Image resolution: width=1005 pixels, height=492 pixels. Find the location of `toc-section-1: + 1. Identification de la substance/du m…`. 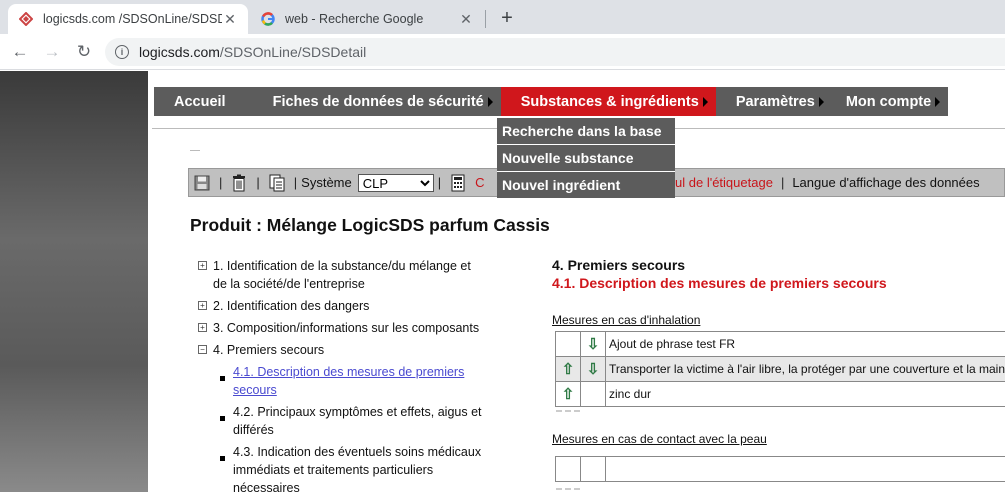

toc-section-1: + 1. Identification de la substance/du m… is located at coordinates (343, 275).